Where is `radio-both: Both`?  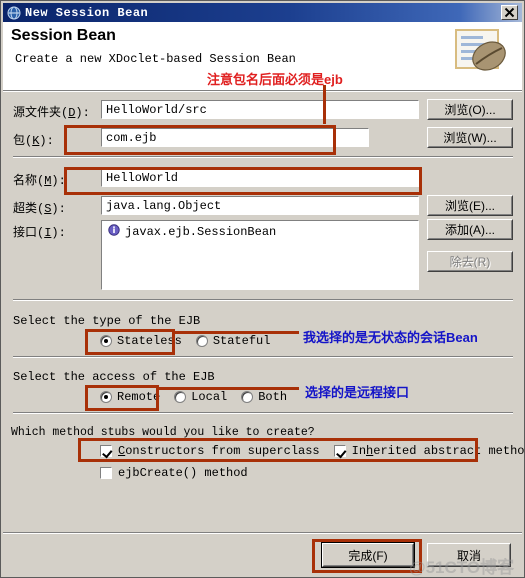
radio-both: Both is located at coordinates (264, 397).